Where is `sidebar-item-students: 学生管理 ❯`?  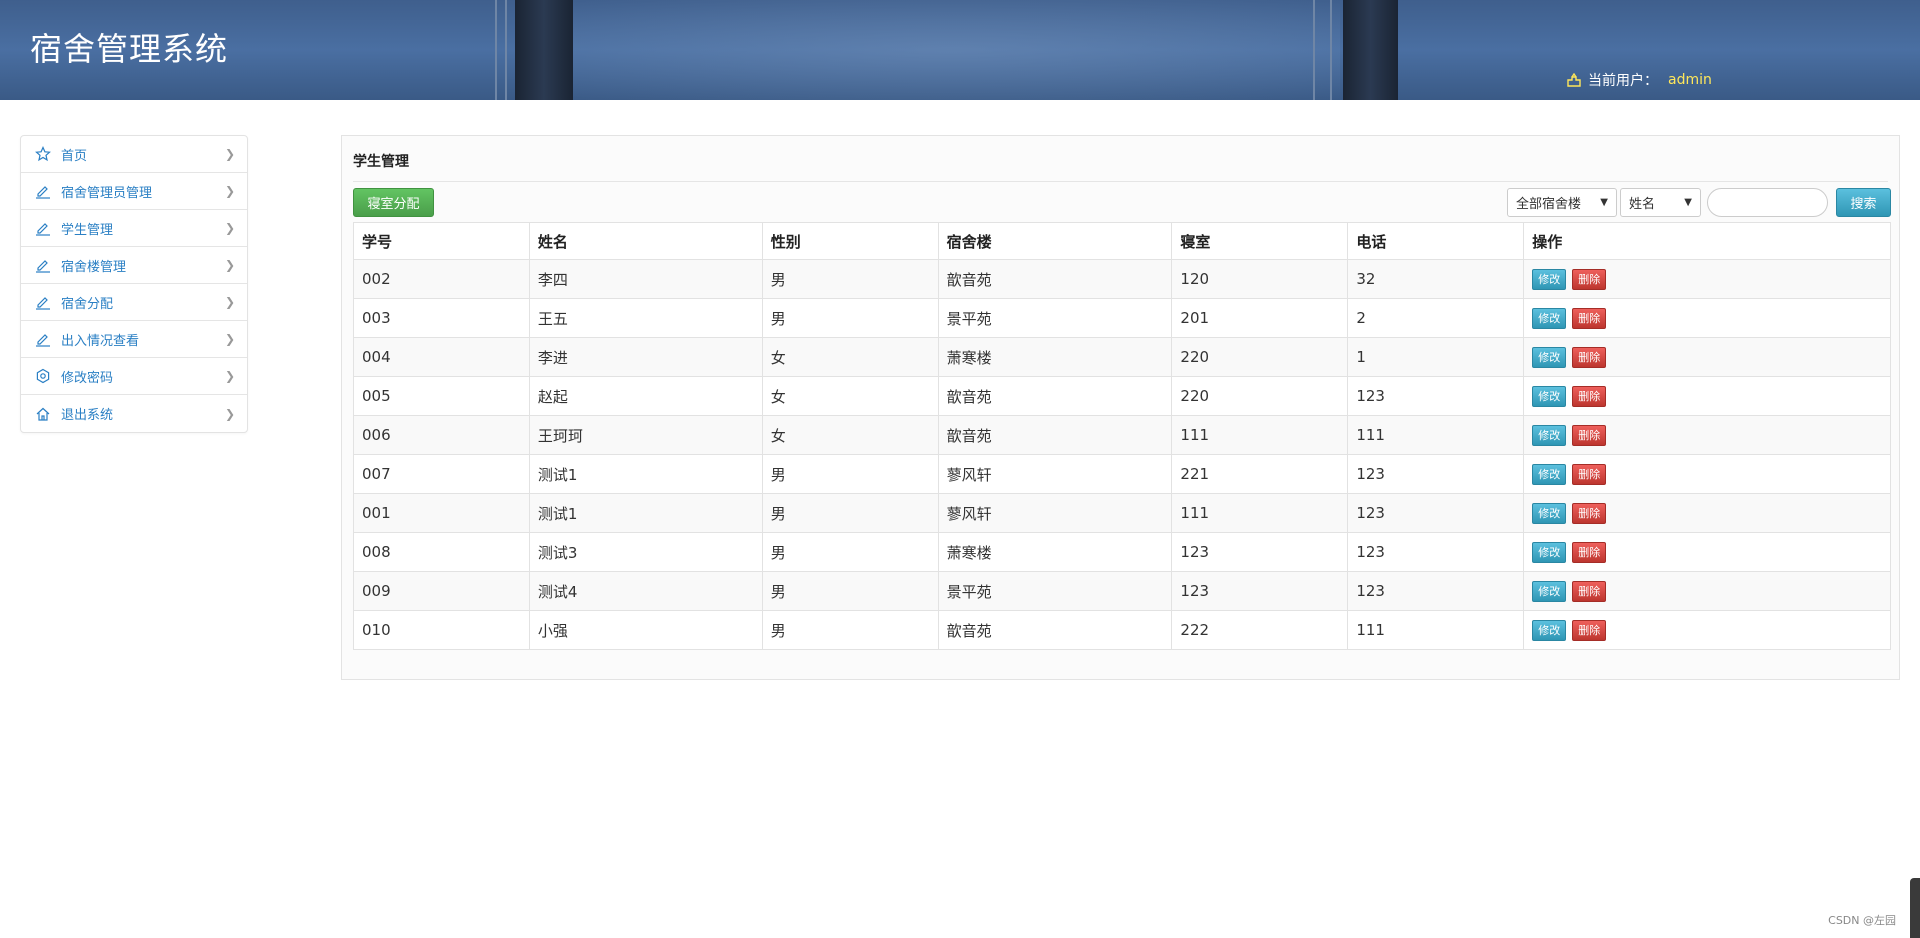 sidebar-item-students: 学生管理 ❯ is located at coordinates (134, 228).